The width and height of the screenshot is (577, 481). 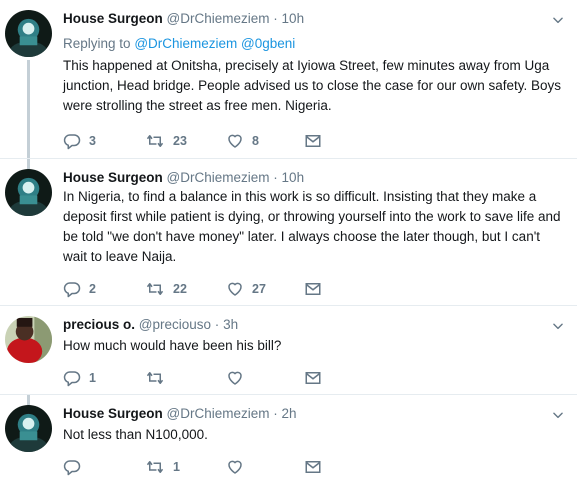 I want to click on tweet-header: House Surgeon @DrChiemeziem · 2h, so click(x=180, y=414).